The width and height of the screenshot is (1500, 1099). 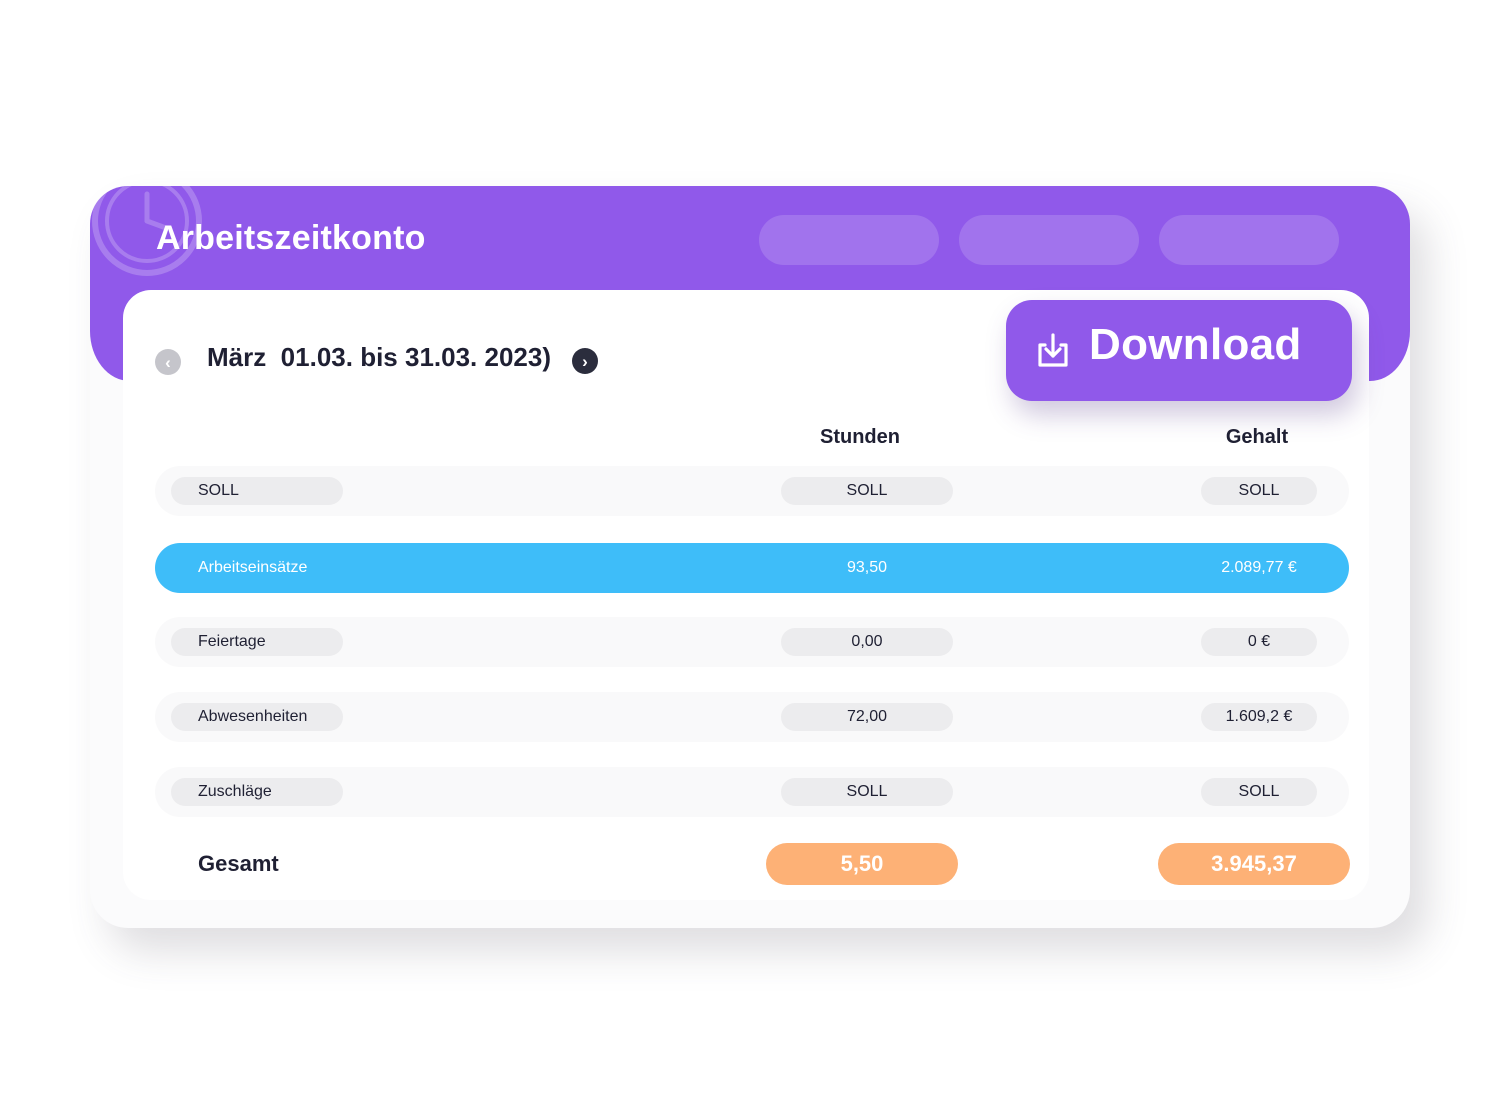 What do you see at coordinates (752, 642) in the screenshot?
I see `table-row: Feiertage 0,00 0 €` at bounding box center [752, 642].